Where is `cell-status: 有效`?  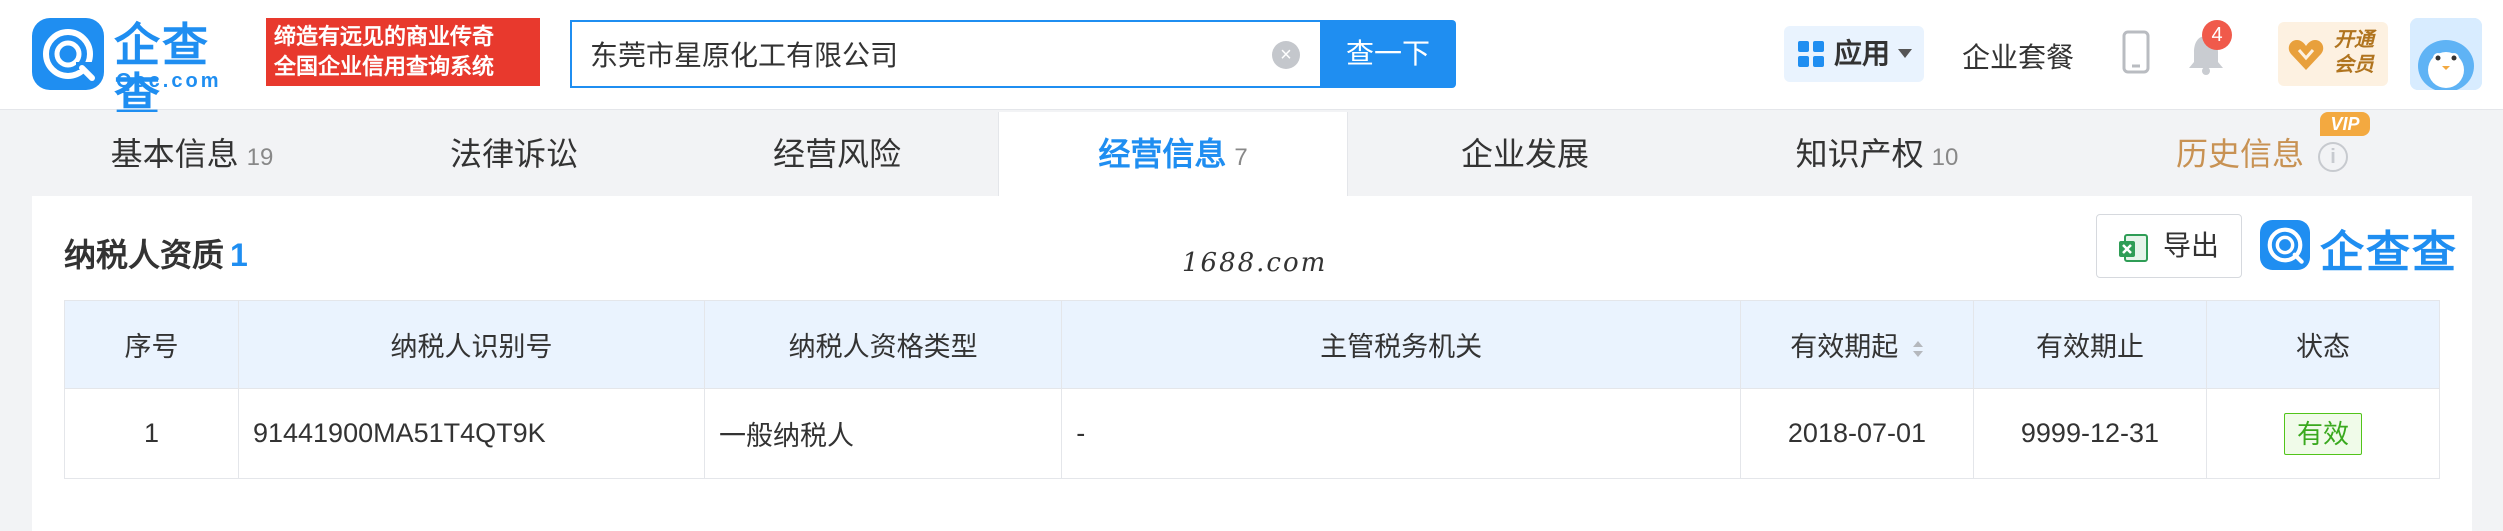 cell-status: 有效 is located at coordinates (2323, 433).